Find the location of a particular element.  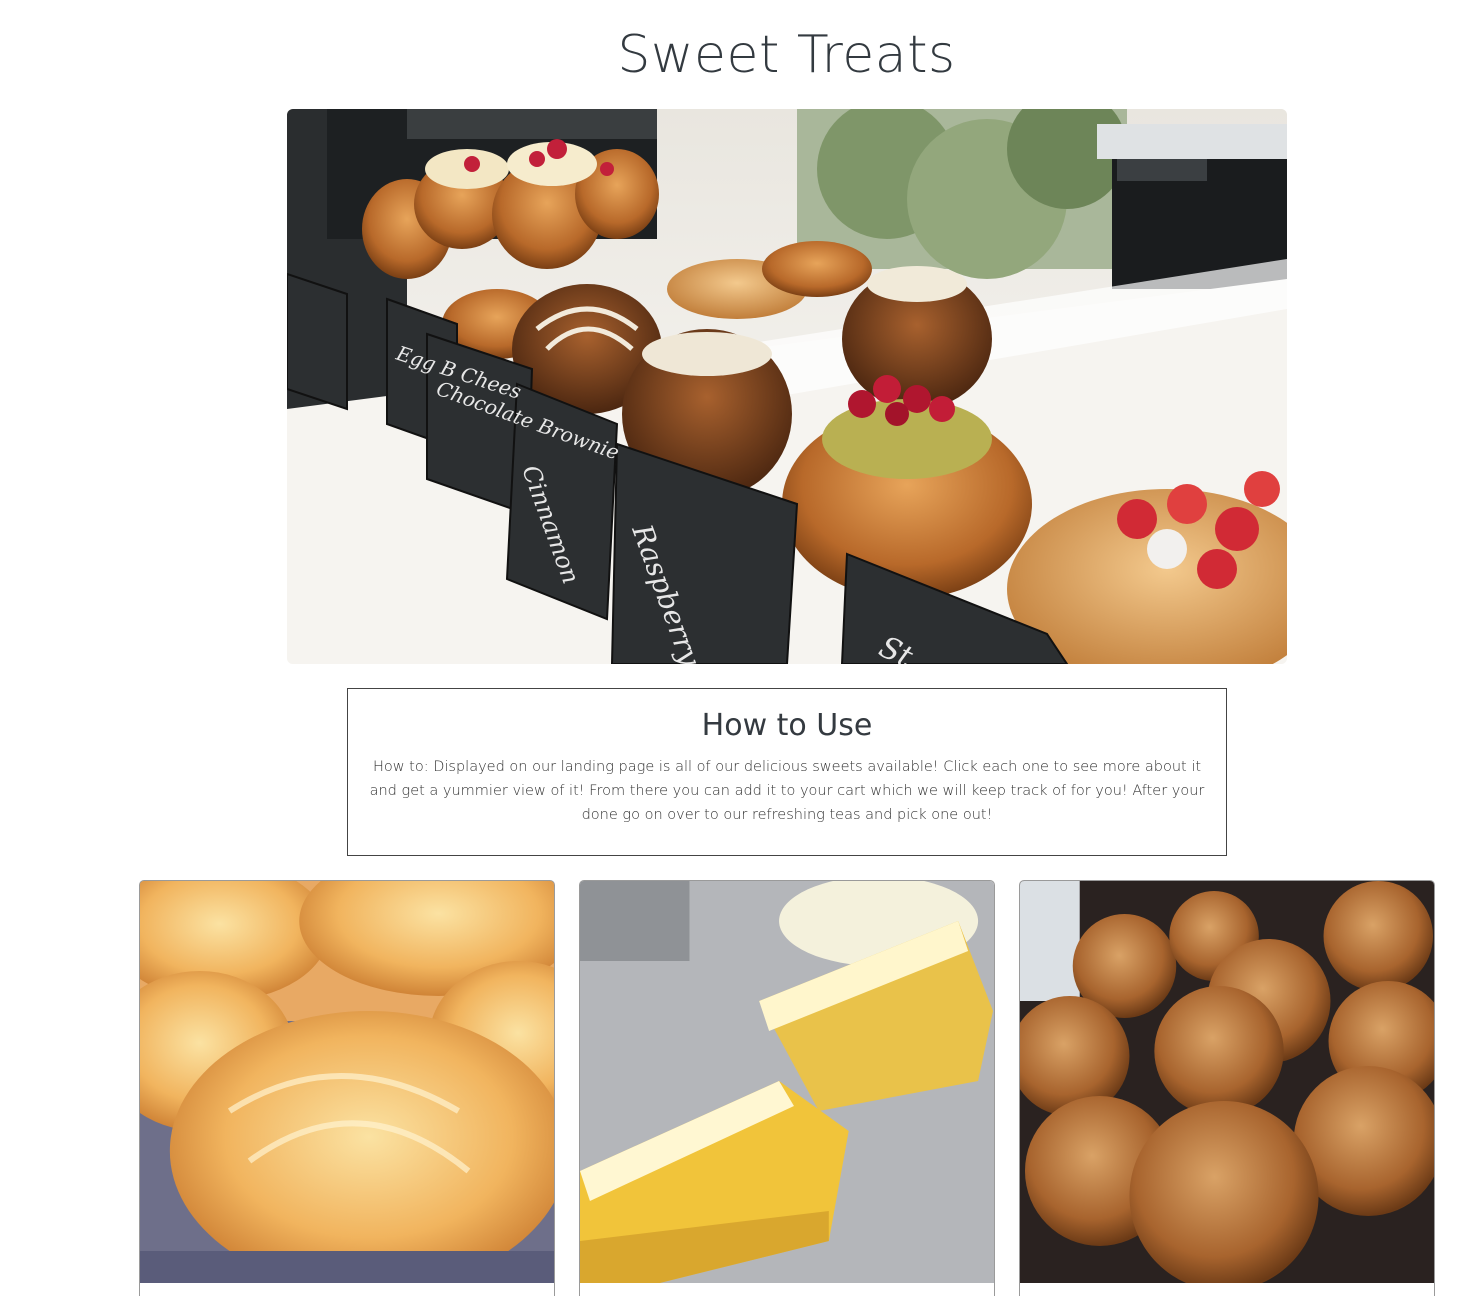

page-title: Sweet Treats is located at coordinates (786, 55).